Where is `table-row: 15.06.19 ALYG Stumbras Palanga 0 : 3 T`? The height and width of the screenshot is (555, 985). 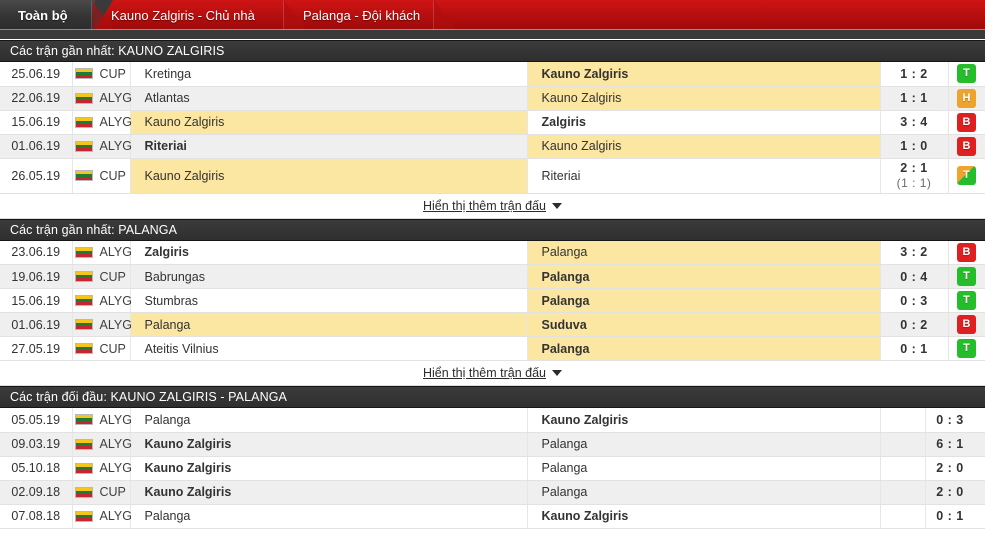
table-row: 15.06.19 ALYG Stumbras Palanga 0 : 3 T is located at coordinates (492, 300).